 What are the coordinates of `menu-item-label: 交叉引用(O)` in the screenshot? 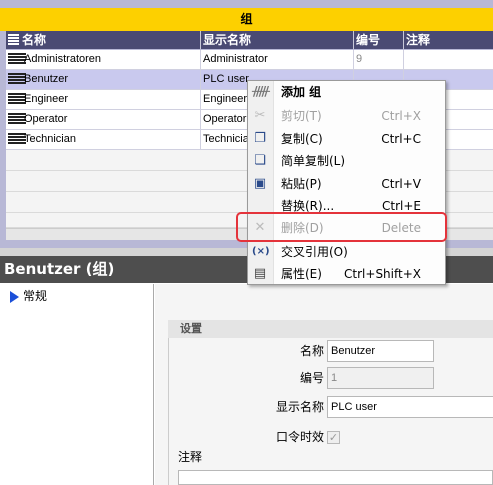 It's located at (314, 252).